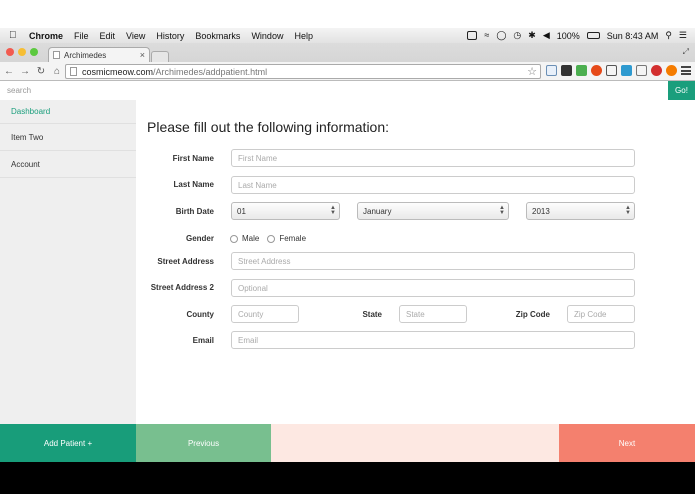 The height and width of the screenshot is (494, 695). Describe the element at coordinates (303, 36) in the screenshot. I see `menu-help: Help` at that location.